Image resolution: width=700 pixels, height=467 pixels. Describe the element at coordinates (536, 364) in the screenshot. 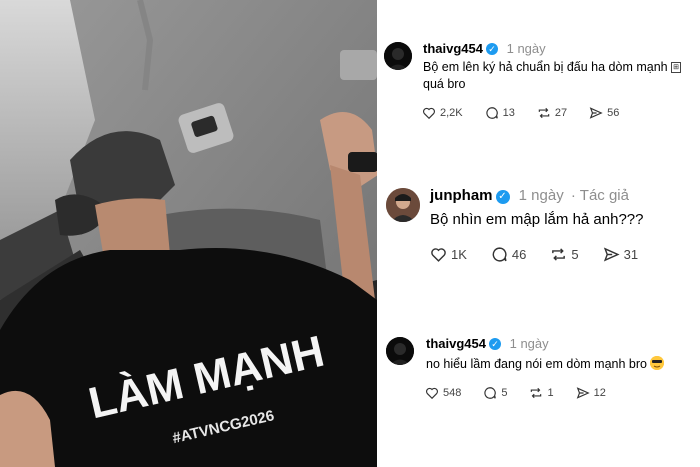

I see `comment-text-main: no hiểu lầm đang nói em dòm mạnh bro` at that location.